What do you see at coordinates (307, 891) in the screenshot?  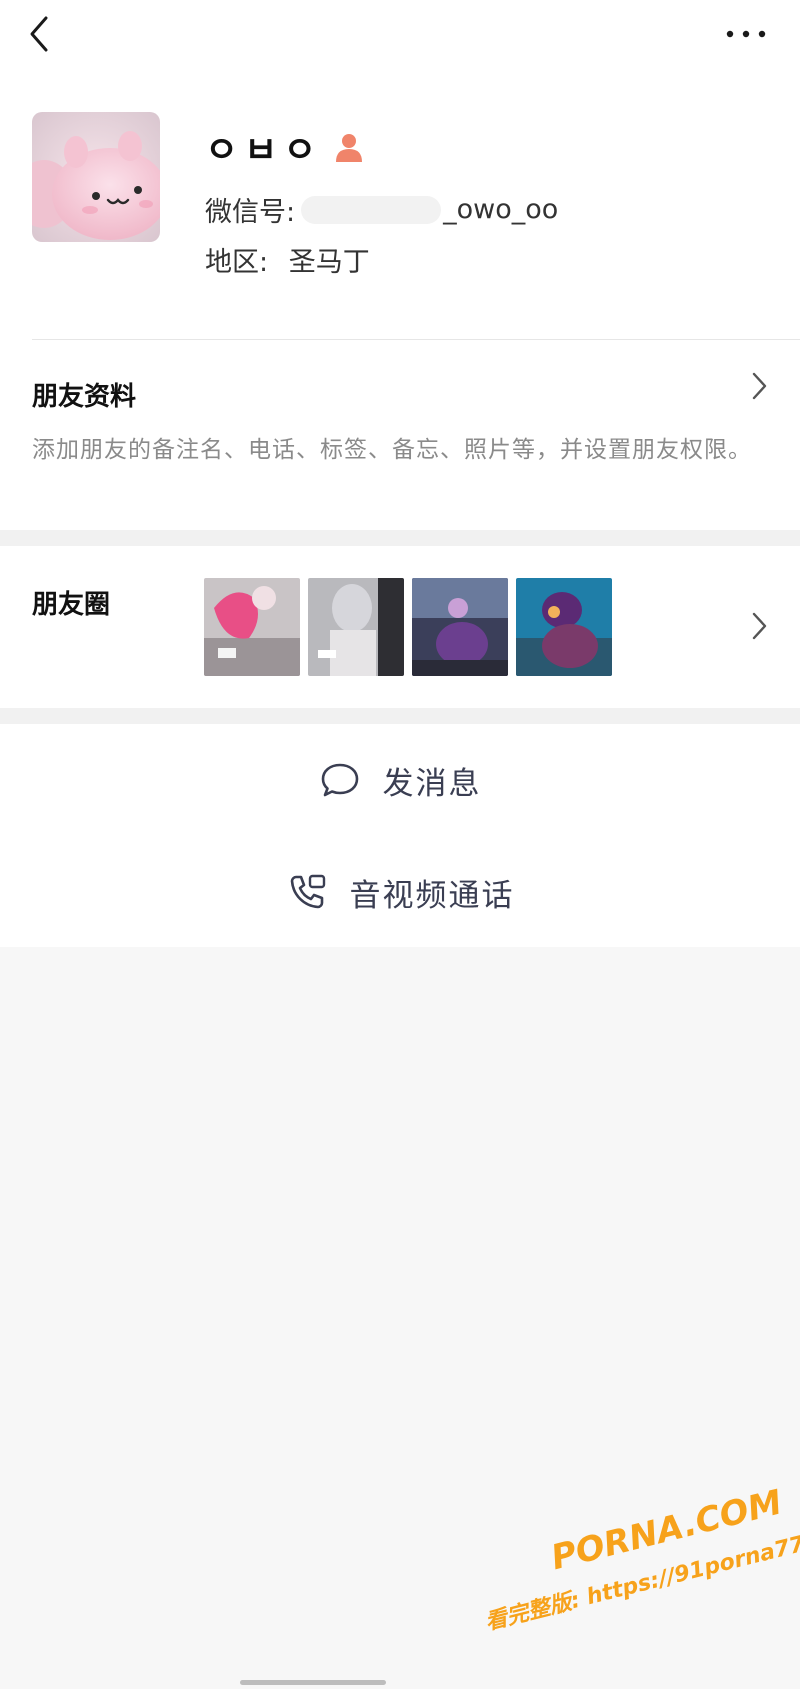 I see `phone-call-icon` at bounding box center [307, 891].